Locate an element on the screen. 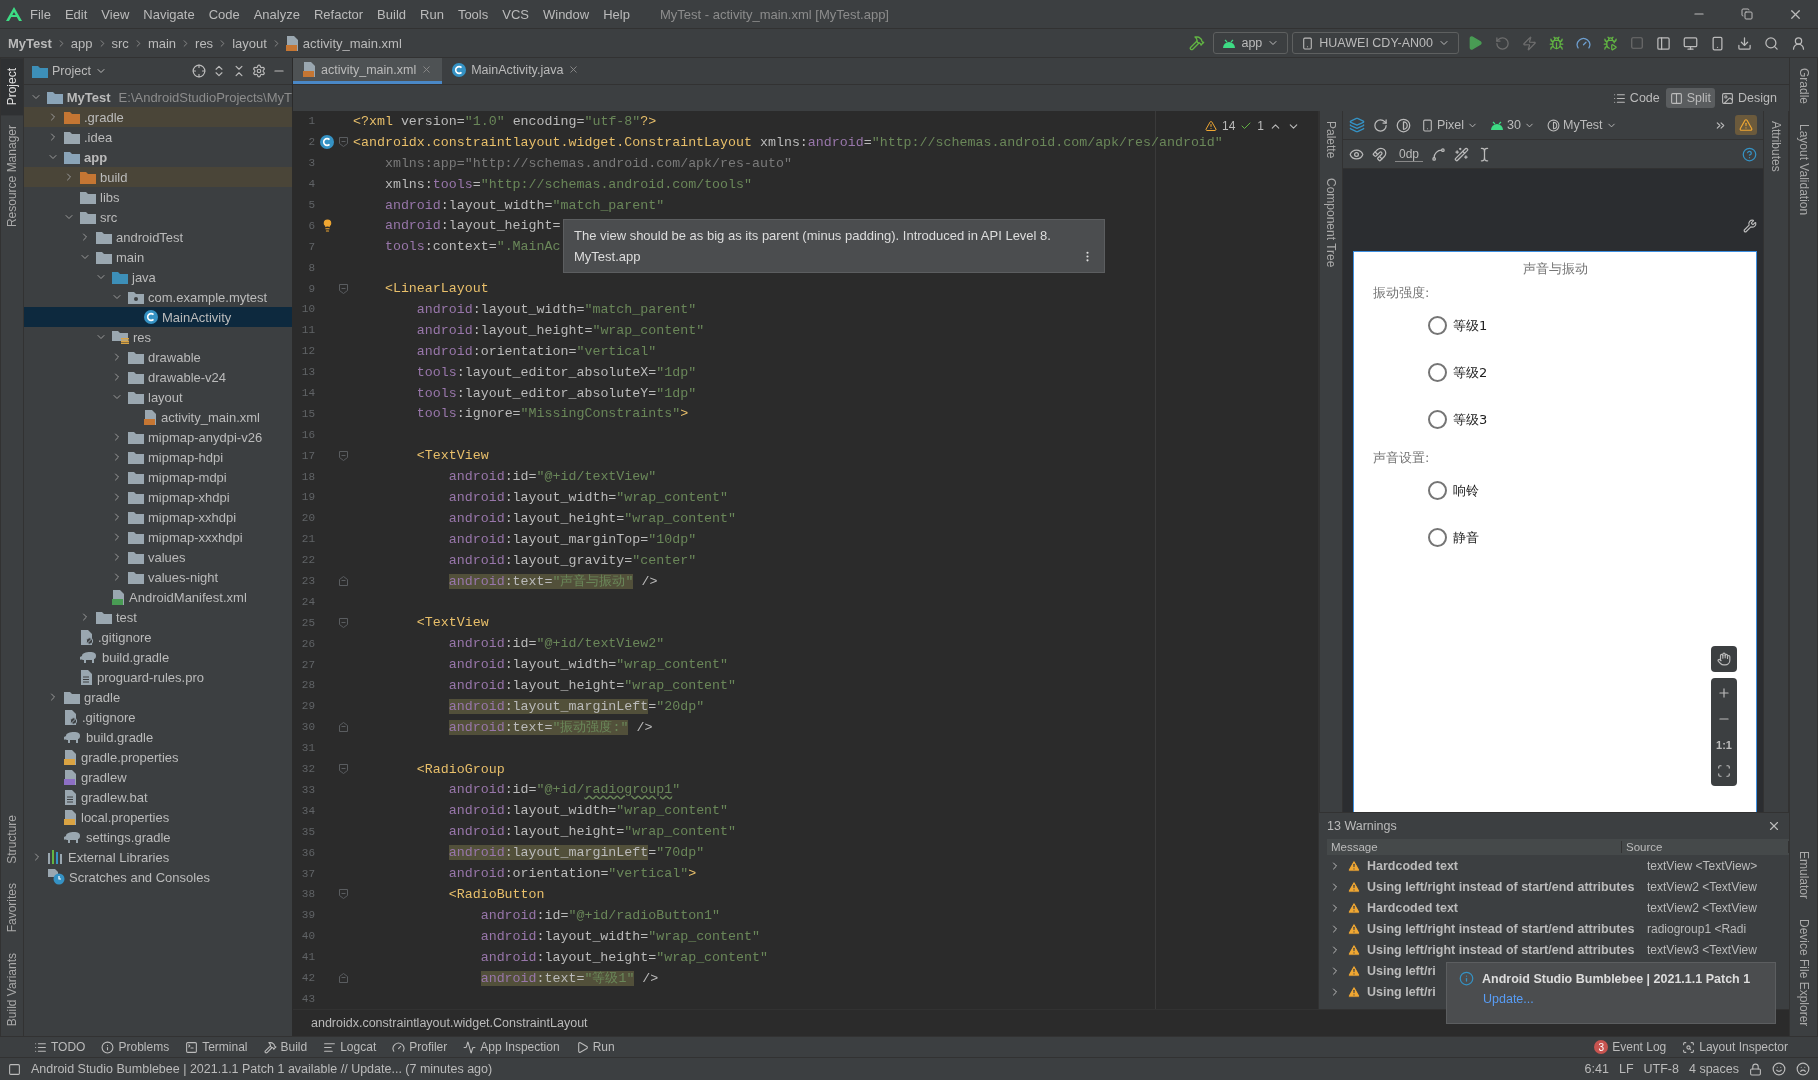  tree-item: main is located at coordinates (158, 257).